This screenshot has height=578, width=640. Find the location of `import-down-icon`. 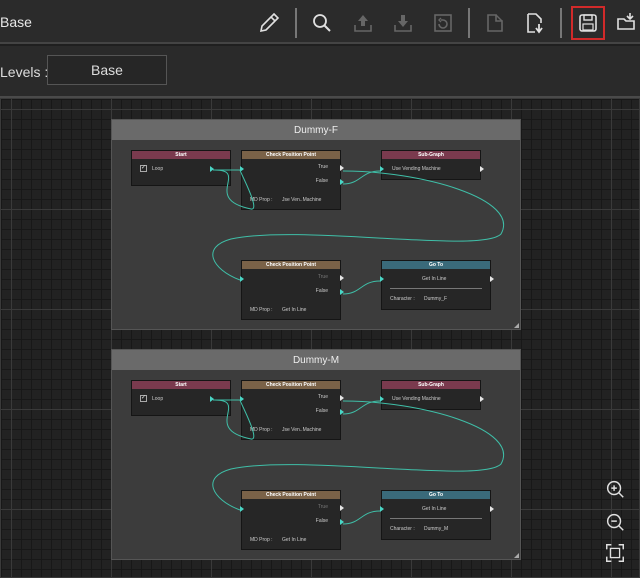

import-down-icon is located at coordinates (403, 23).